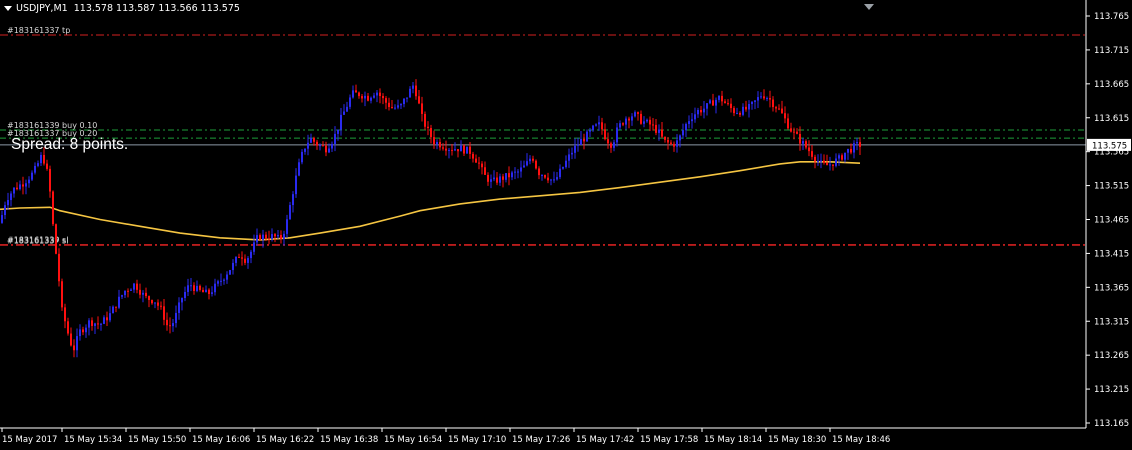 The image size is (1132, 450). What do you see at coordinates (42, 8) in the screenshot?
I see `symbol-label: USDJPY,M1` at bounding box center [42, 8].